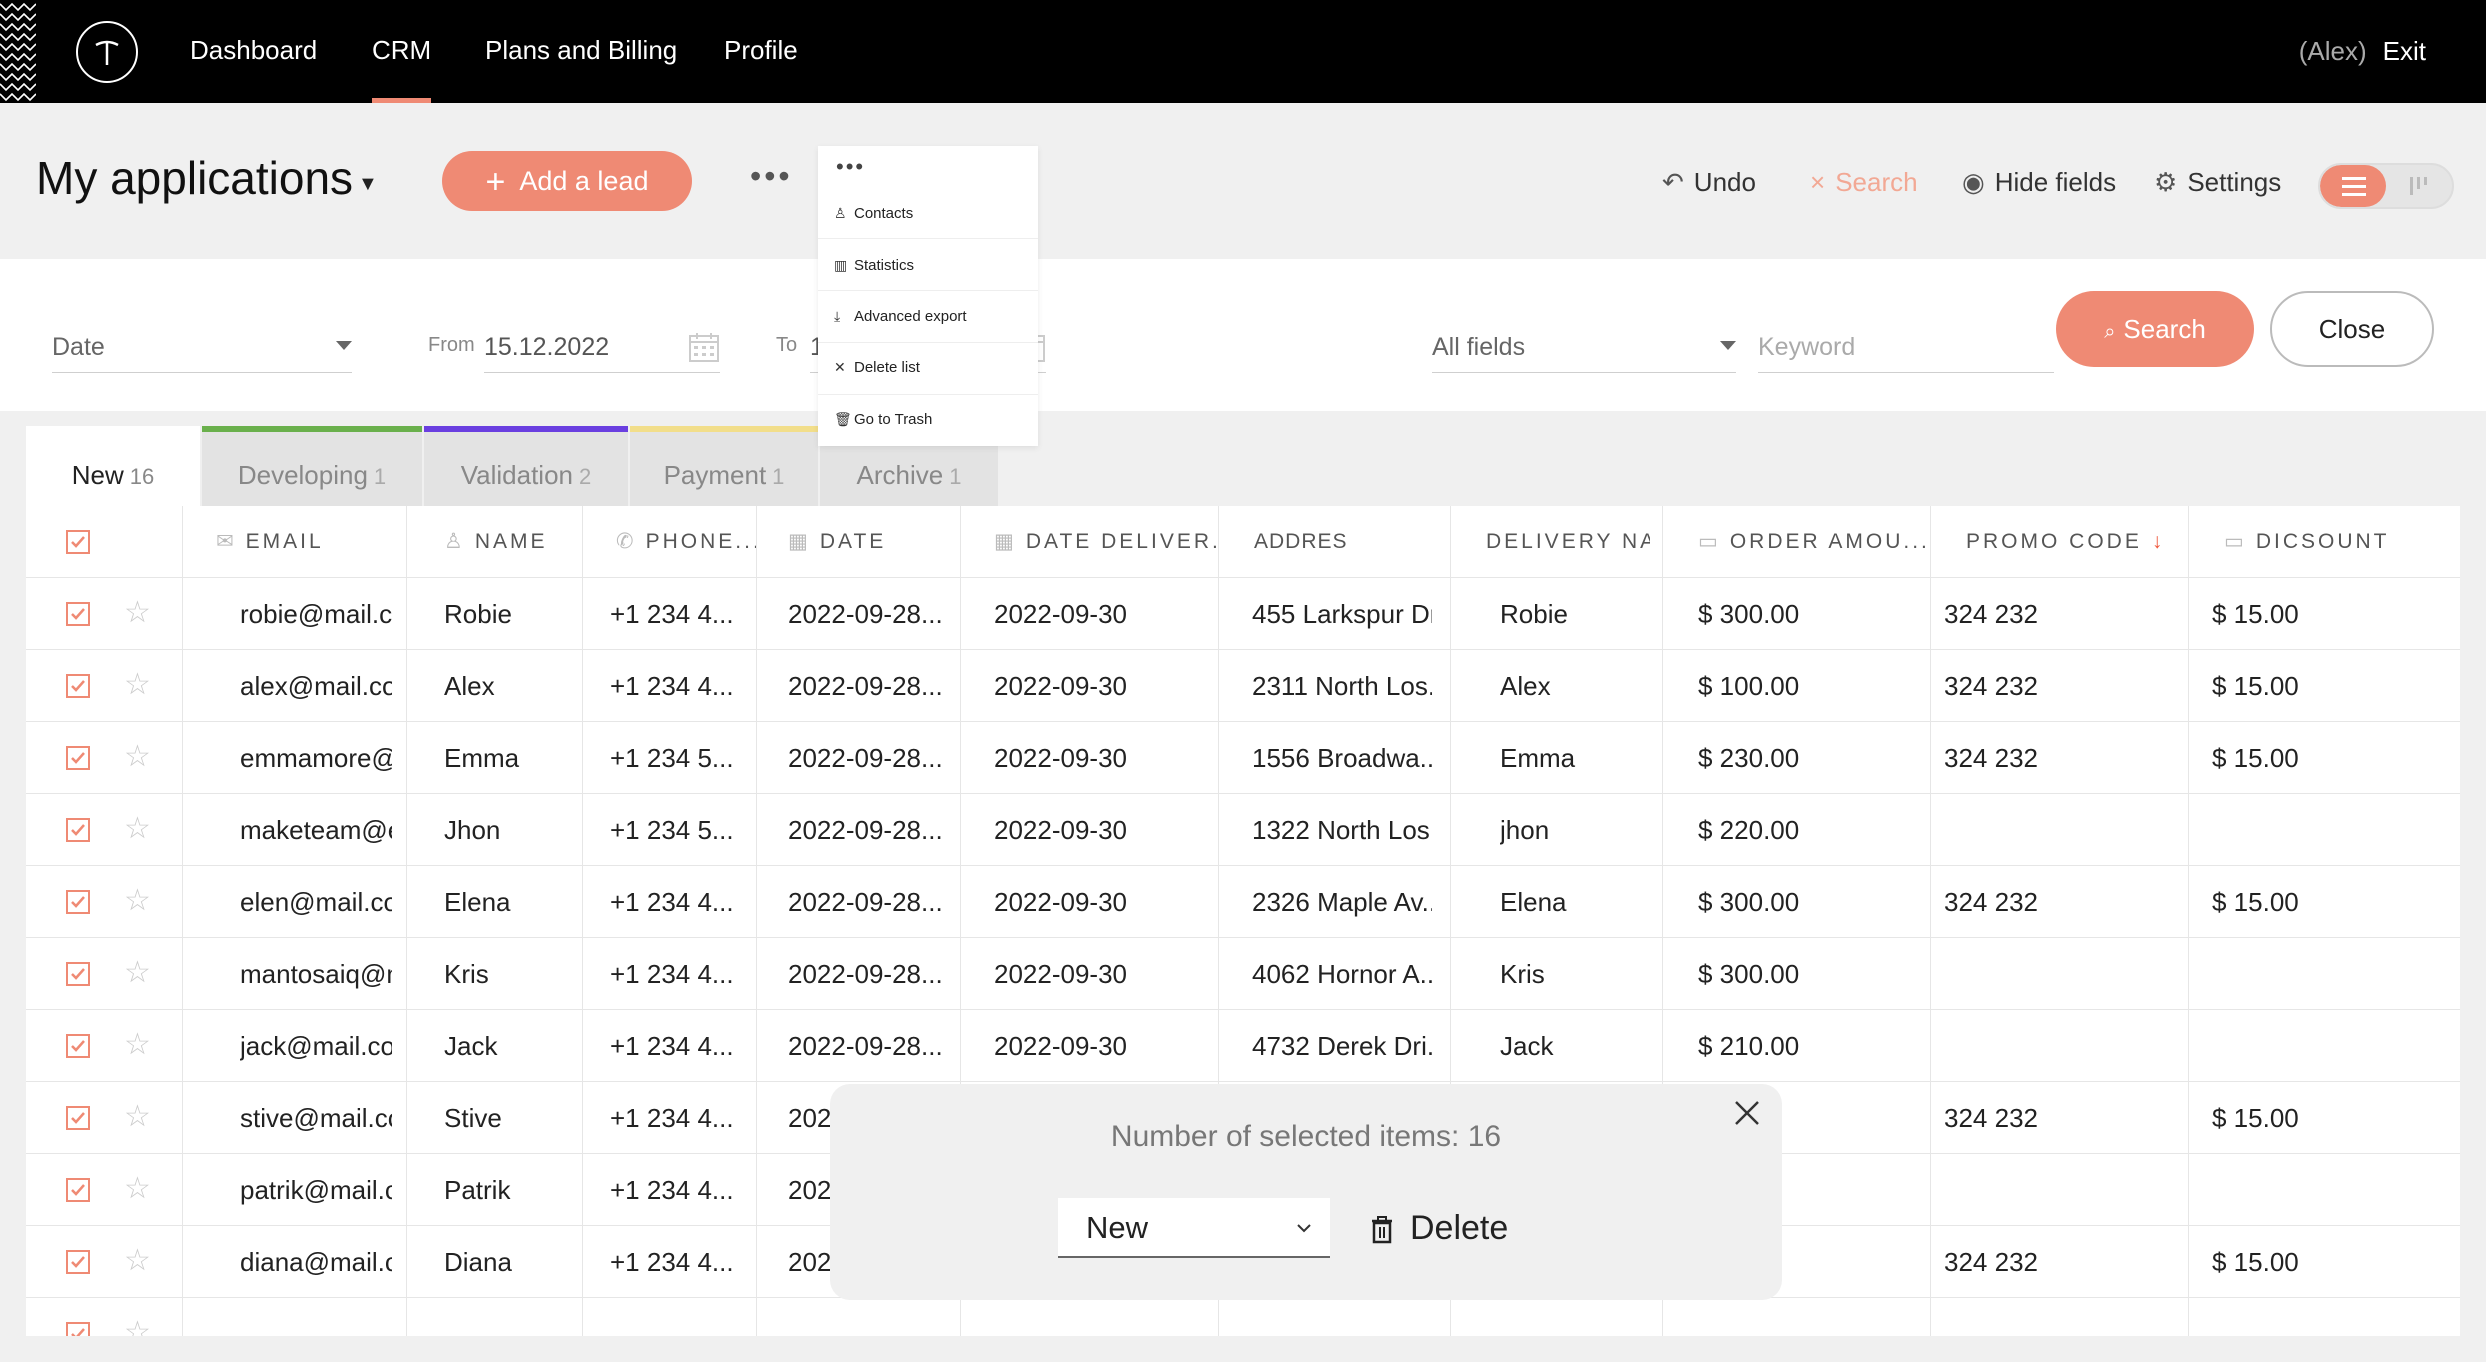  What do you see at coordinates (2353, 186) in the screenshot?
I see `list-view-icon` at bounding box center [2353, 186].